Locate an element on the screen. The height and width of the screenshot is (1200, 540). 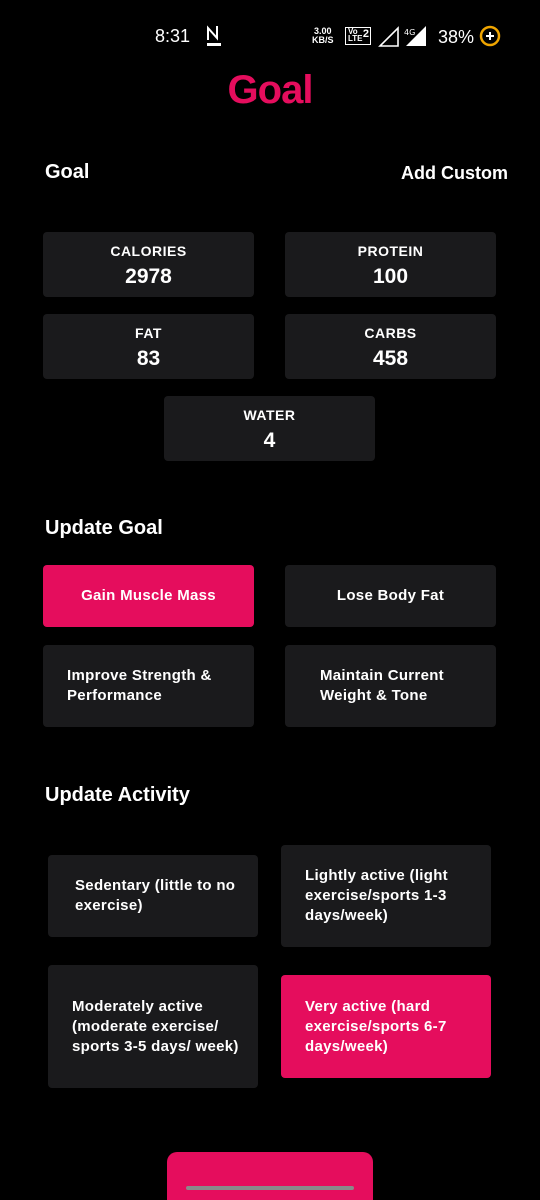
card-label: CALORIES is located at coordinates (148, 251).